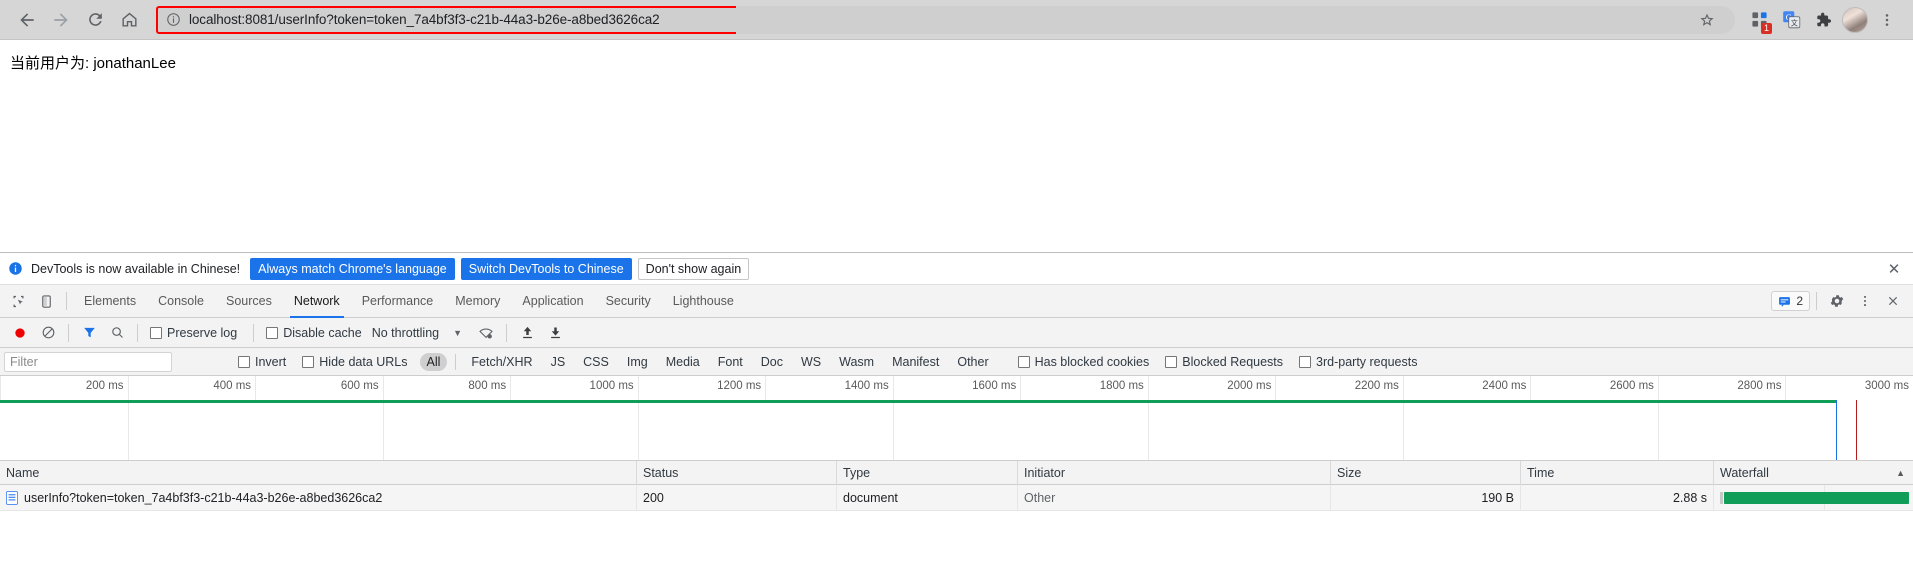  What do you see at coordinates (1233, 361) in the screenshot?
I see `blocked-requests-label: Blocked Requests` at bounding box center [1233, 361].